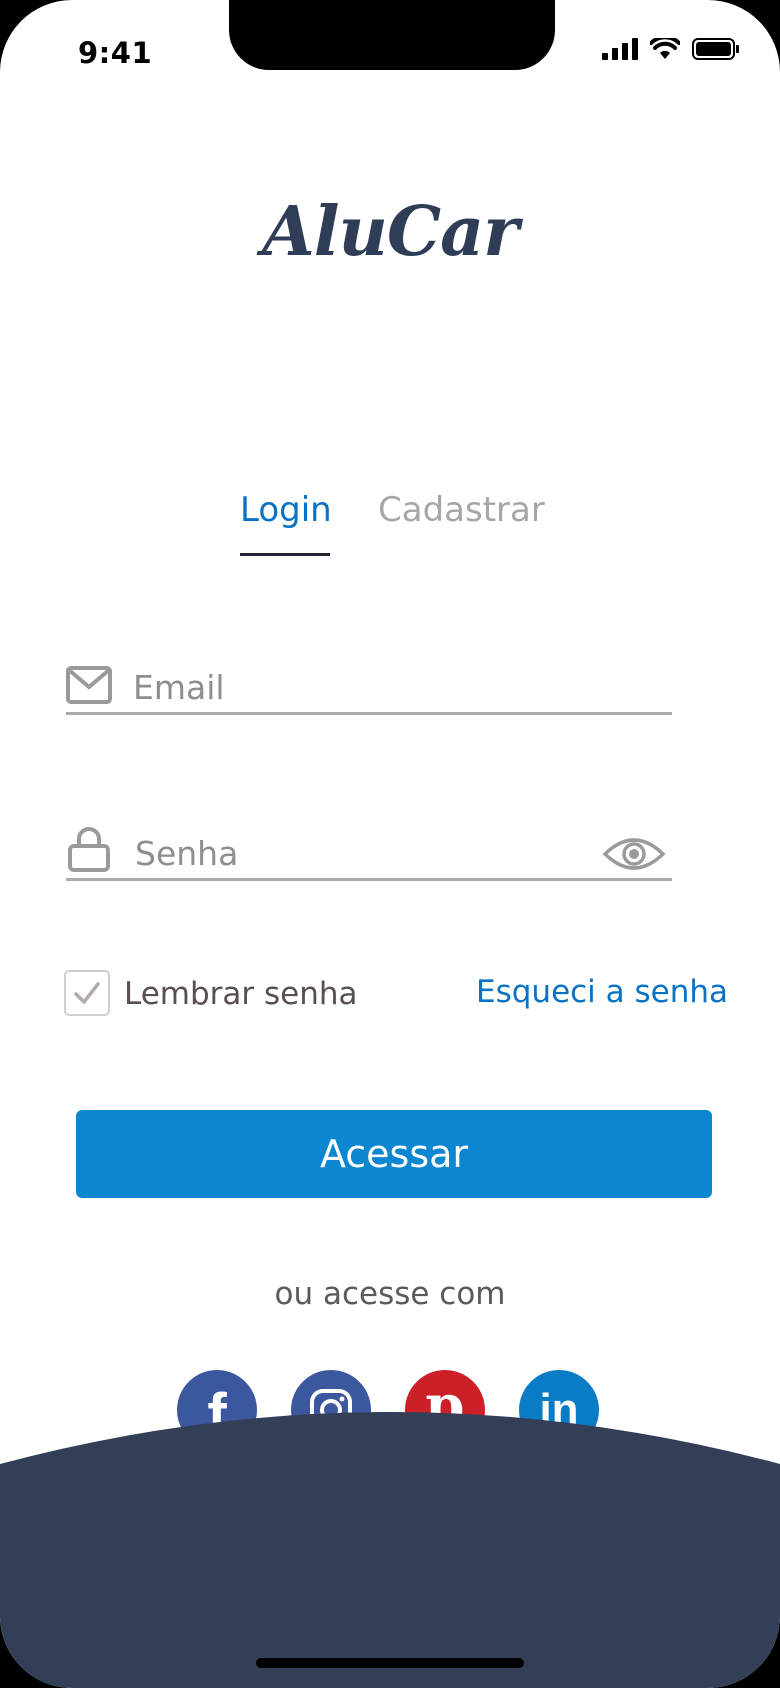  I want to click on cellular-signal-icon, so click(620, 49).